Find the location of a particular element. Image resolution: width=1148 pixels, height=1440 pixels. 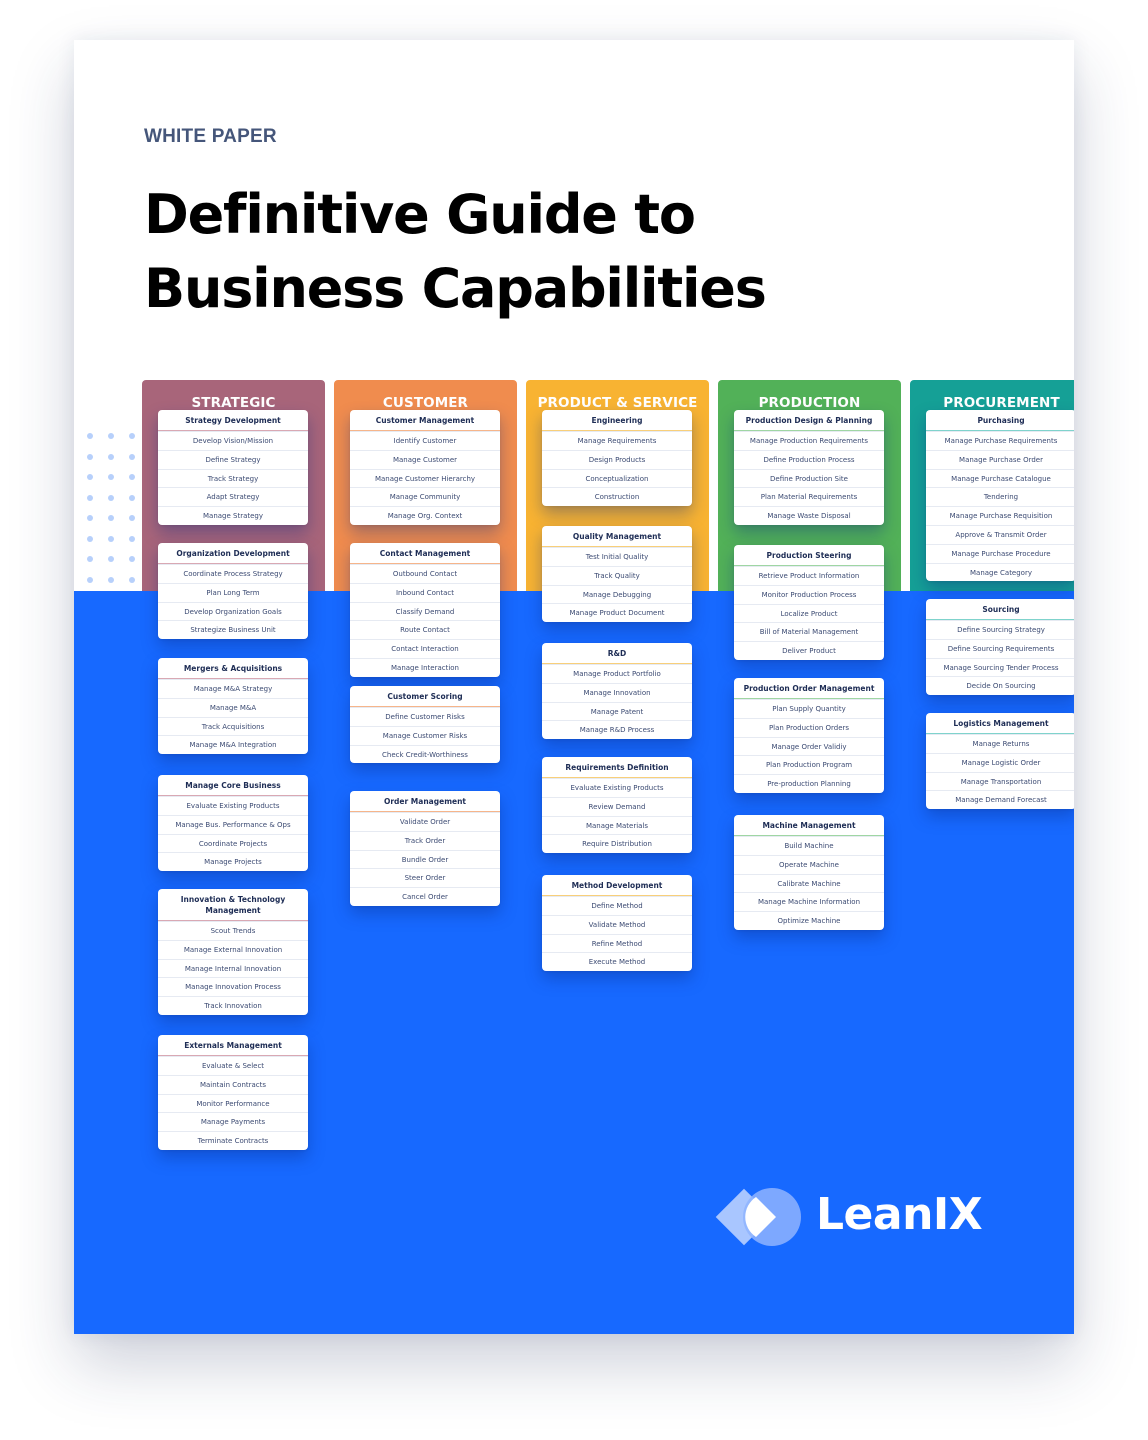

capability-item: Define Production Process is located at coordinates (809, 459).